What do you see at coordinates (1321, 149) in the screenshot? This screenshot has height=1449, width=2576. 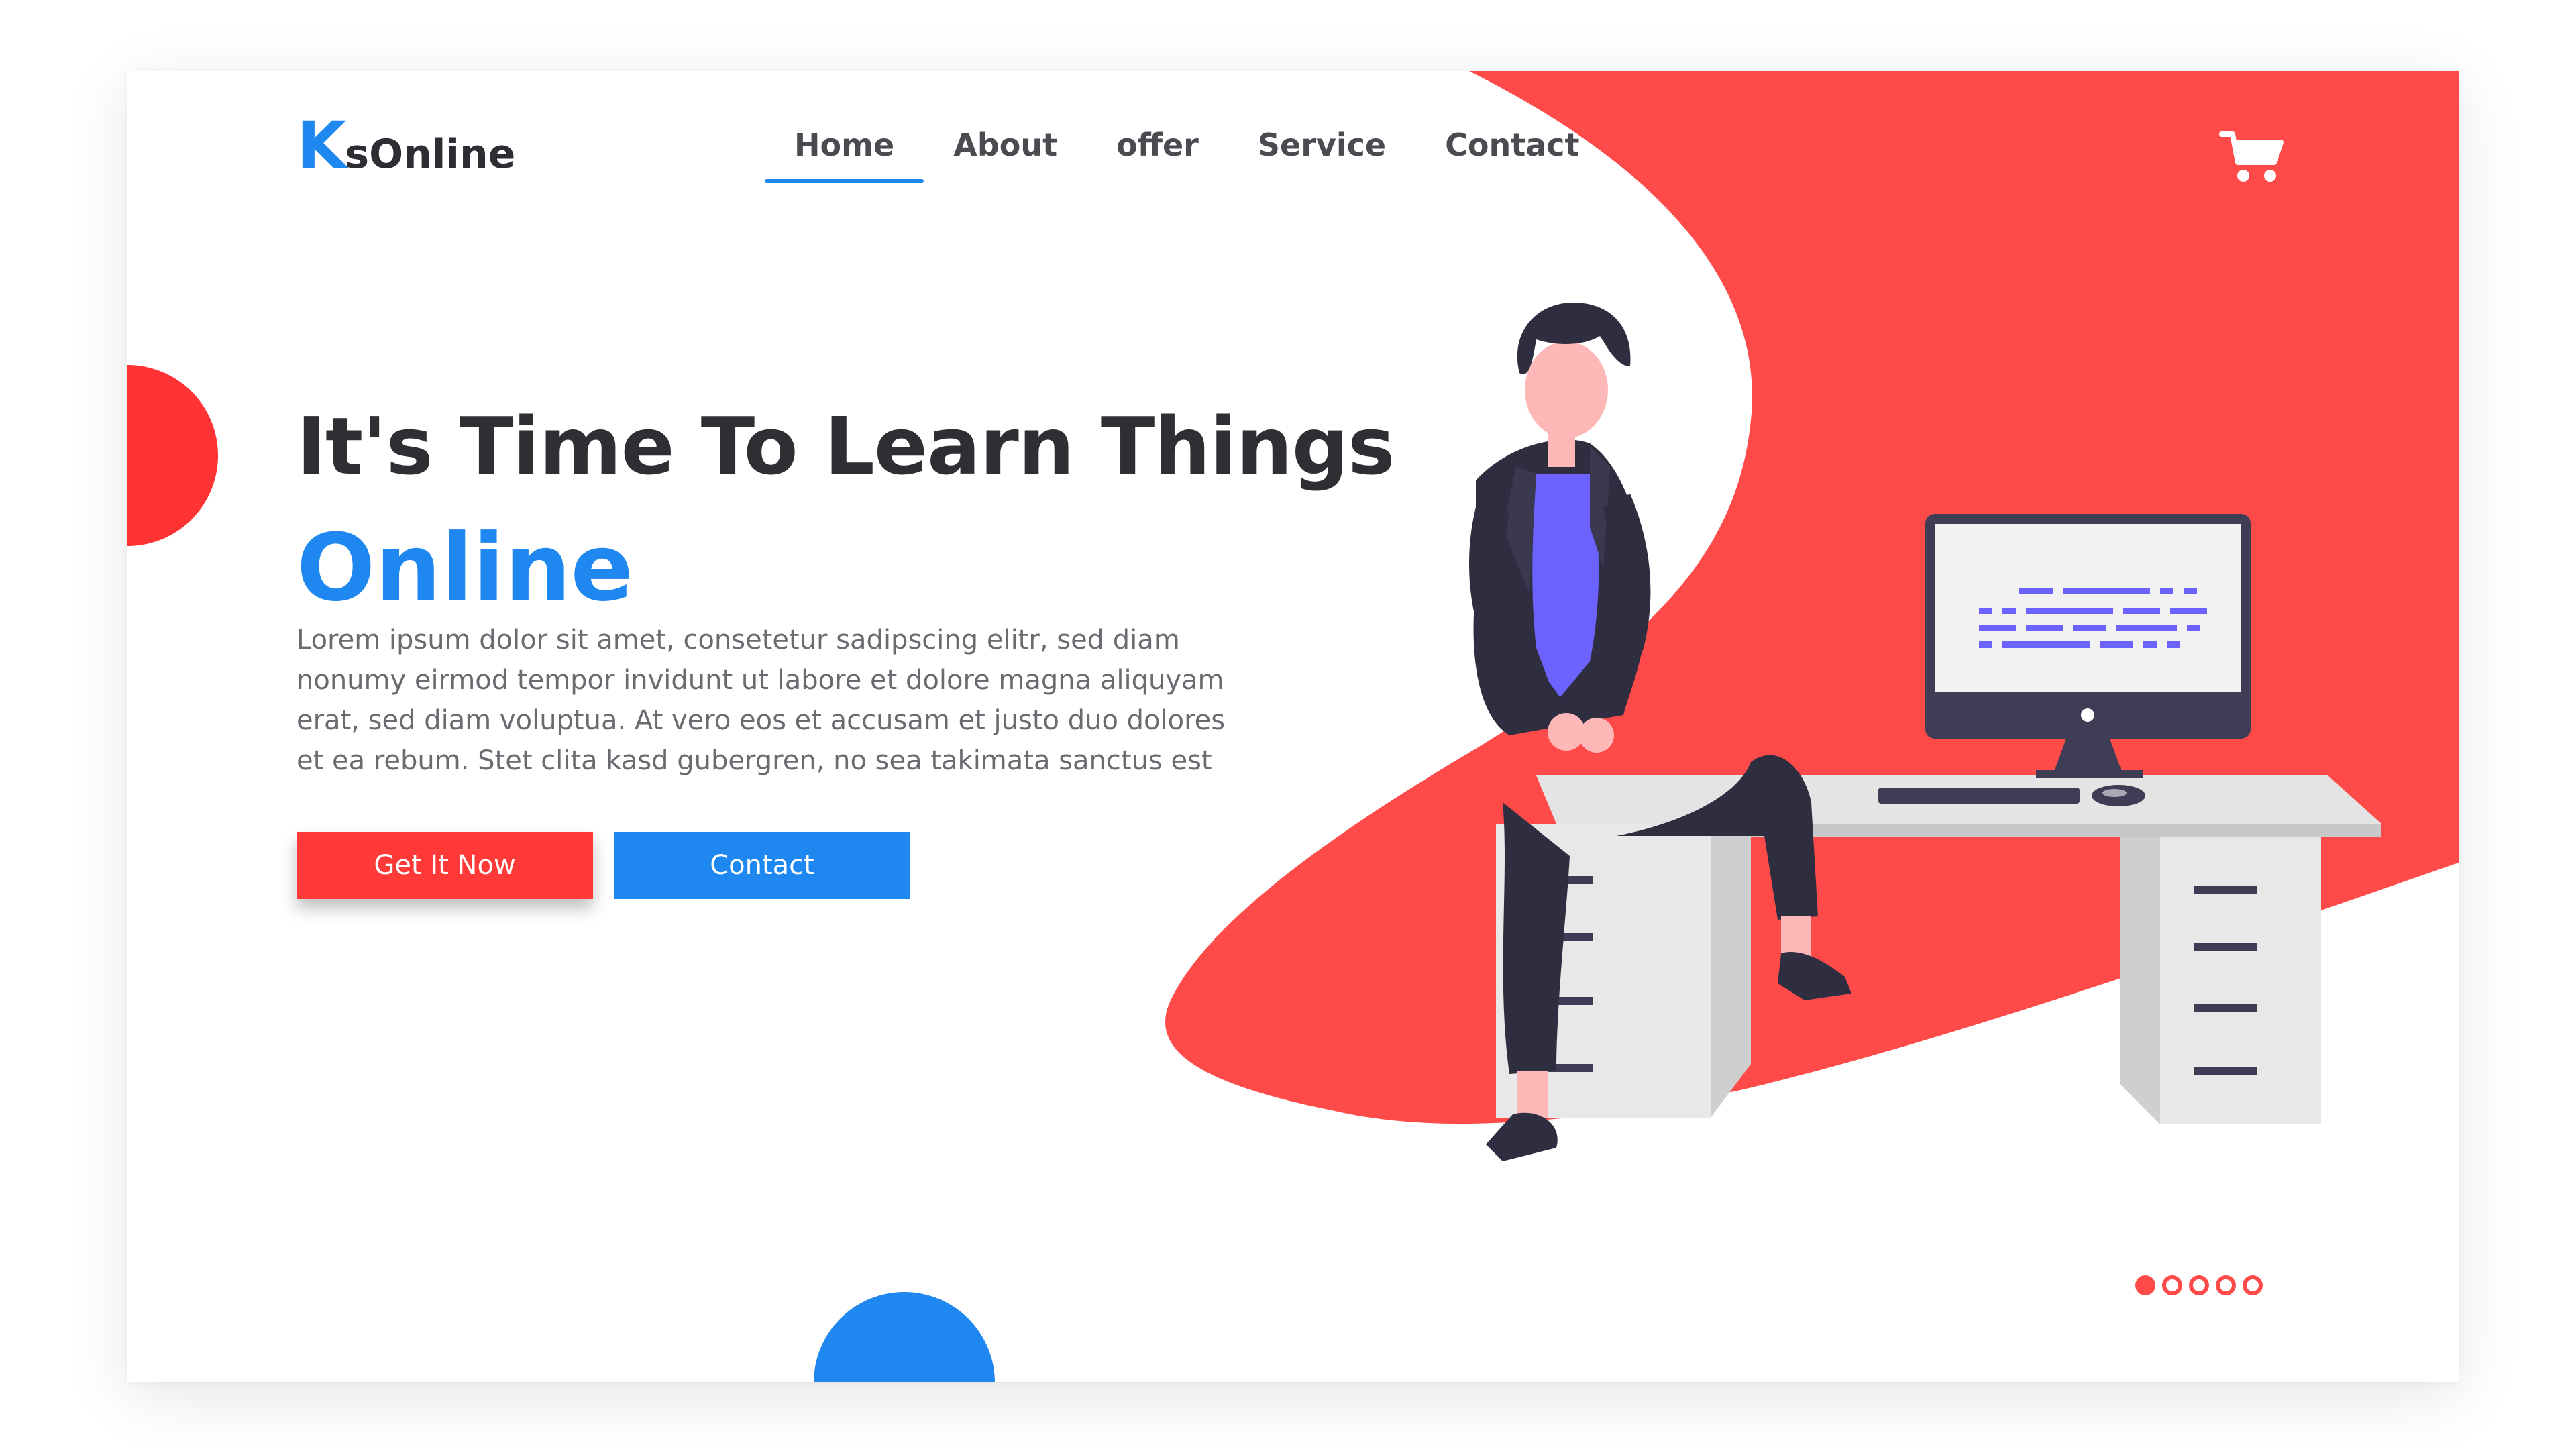 I see `nav-item-service: Service` at bounding box center [1321, 149].